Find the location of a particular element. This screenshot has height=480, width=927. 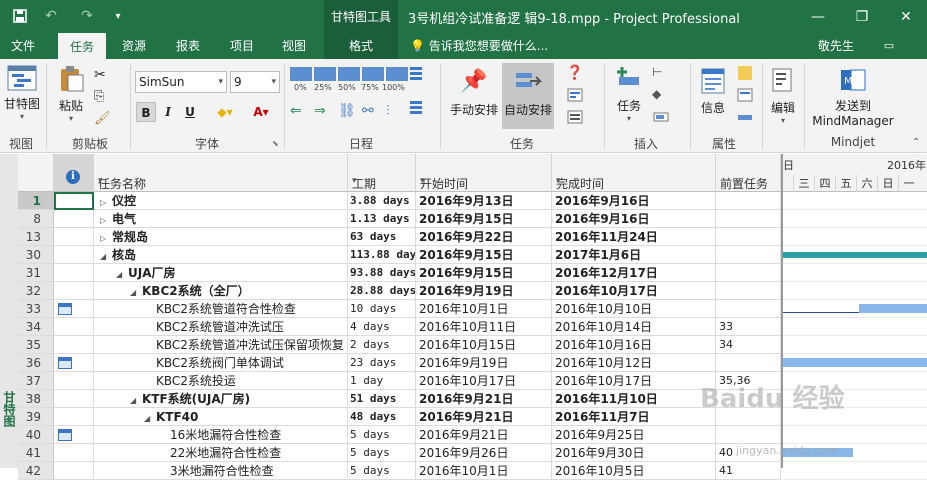

add-to-timeline-icon is located at coordinates (745, 117).